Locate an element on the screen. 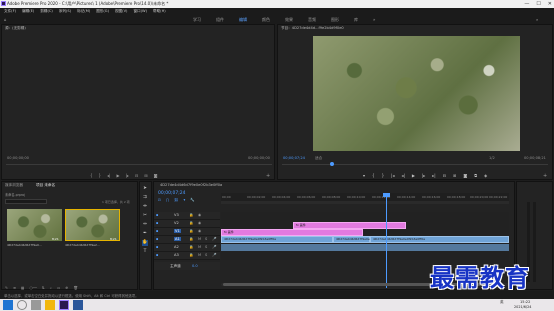 The height and width of the screenshot is (311, 554). new-item-icon: ⊕ is located at coordinates (66, 288).